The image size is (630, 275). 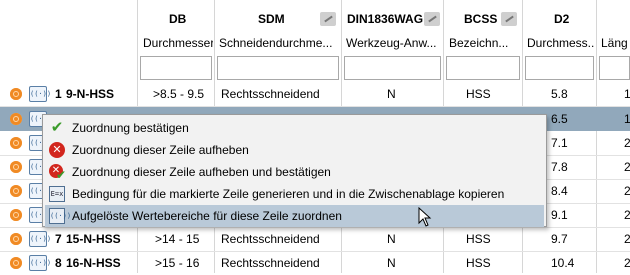 What do you see at coordinates (559, 191) in the screenshot?
I see `cell-d2: 8.4` at bounding box center [559, 191].